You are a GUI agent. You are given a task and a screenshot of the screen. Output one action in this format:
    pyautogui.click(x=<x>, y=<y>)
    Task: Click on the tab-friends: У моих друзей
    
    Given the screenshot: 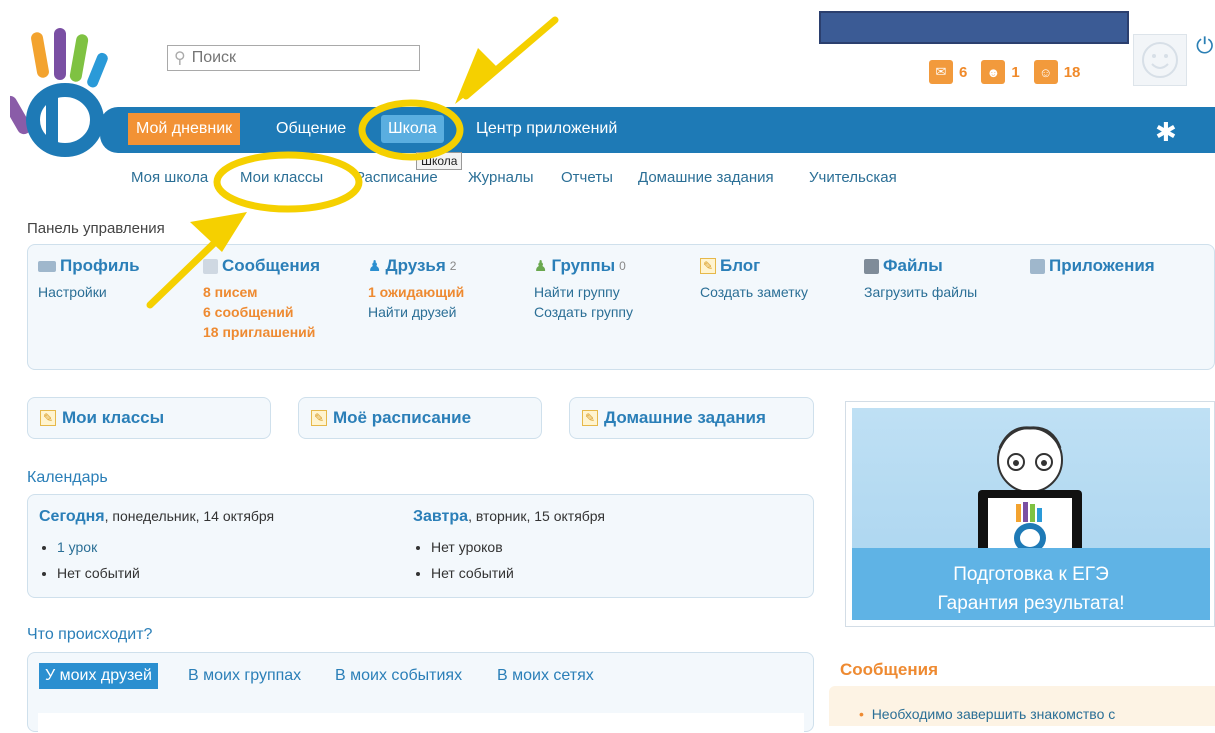 What is the action you would take?
    pyautogui.click(x=98, y=676)
    